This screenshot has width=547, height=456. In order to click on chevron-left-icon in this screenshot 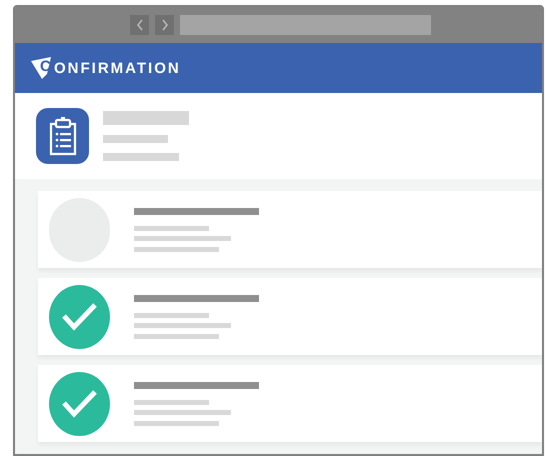, I will do `click(140, 25)`.